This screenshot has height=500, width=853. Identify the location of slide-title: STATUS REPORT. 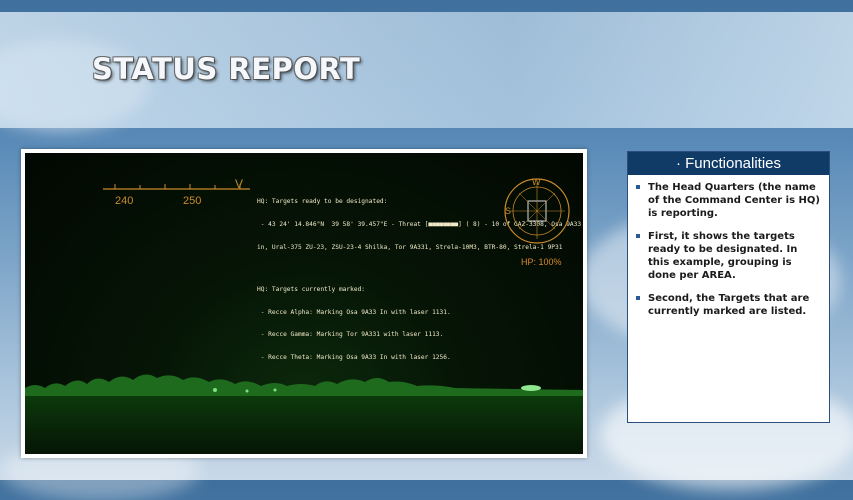
(226, 69).